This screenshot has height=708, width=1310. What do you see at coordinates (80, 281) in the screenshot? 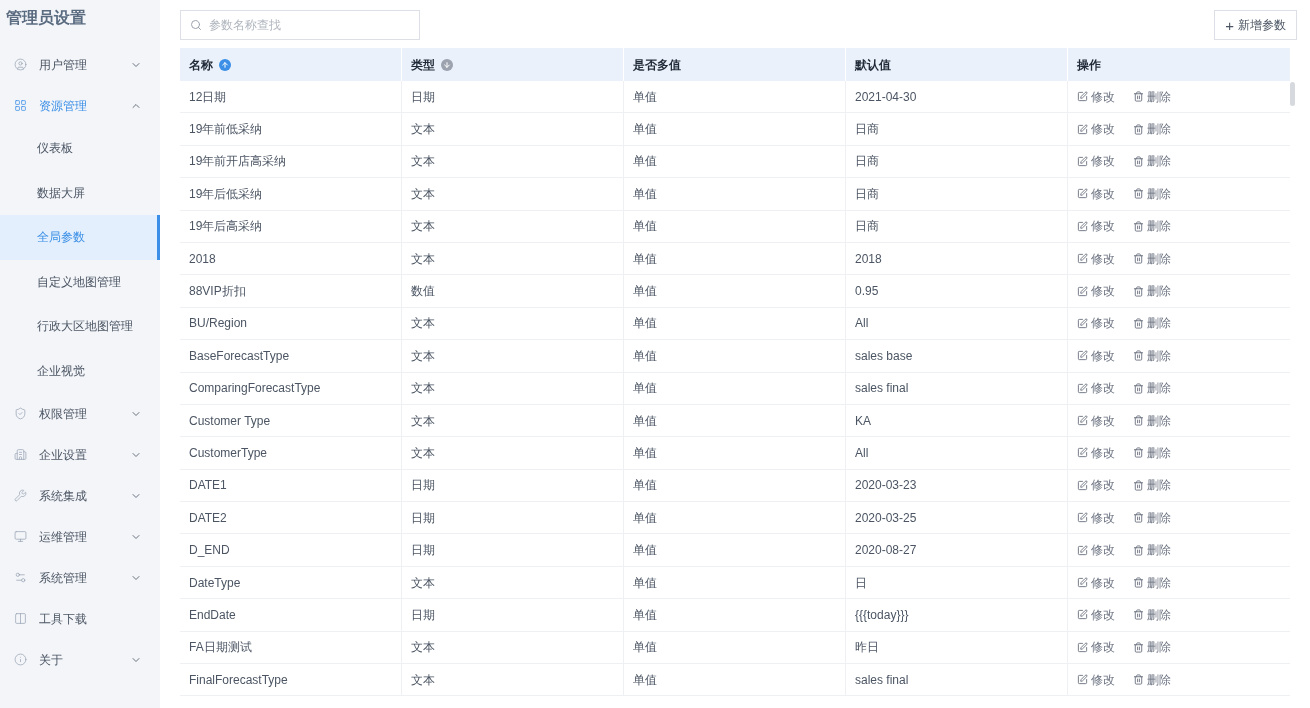
I see `sidebar-subitem: 自定义地图管理` at bounding box center [80, 281].